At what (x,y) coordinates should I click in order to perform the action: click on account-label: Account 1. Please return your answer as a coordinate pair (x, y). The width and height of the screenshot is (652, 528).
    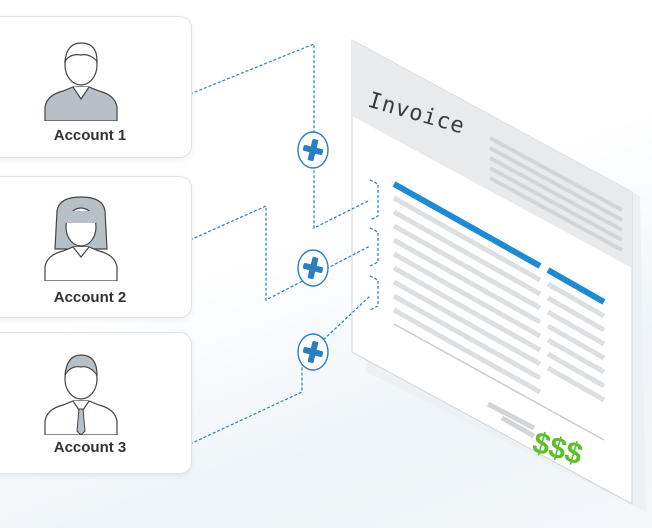
    Looking at the image, I should click on (90, 135).